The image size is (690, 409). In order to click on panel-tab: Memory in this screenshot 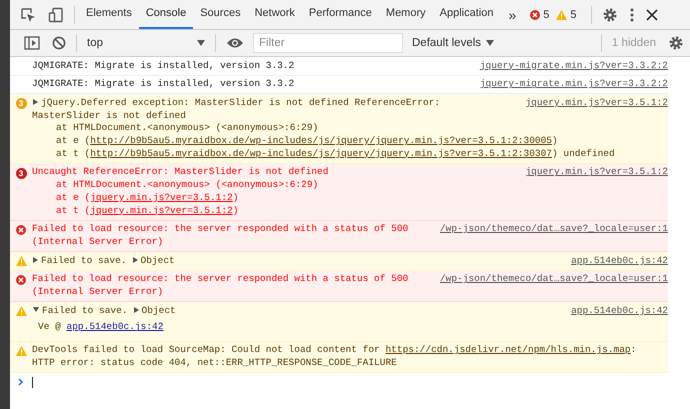, I will do `click(405, 14)`.